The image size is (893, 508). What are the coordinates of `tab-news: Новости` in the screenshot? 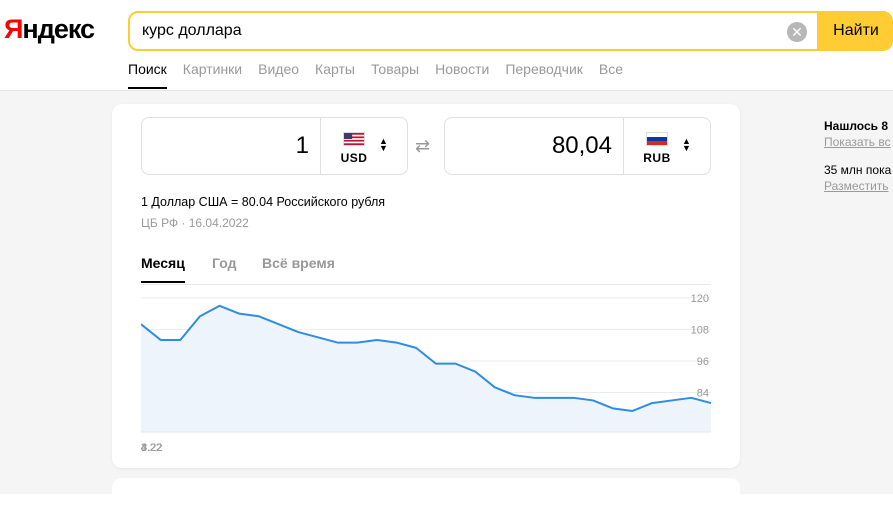 It's located at (462, 75).